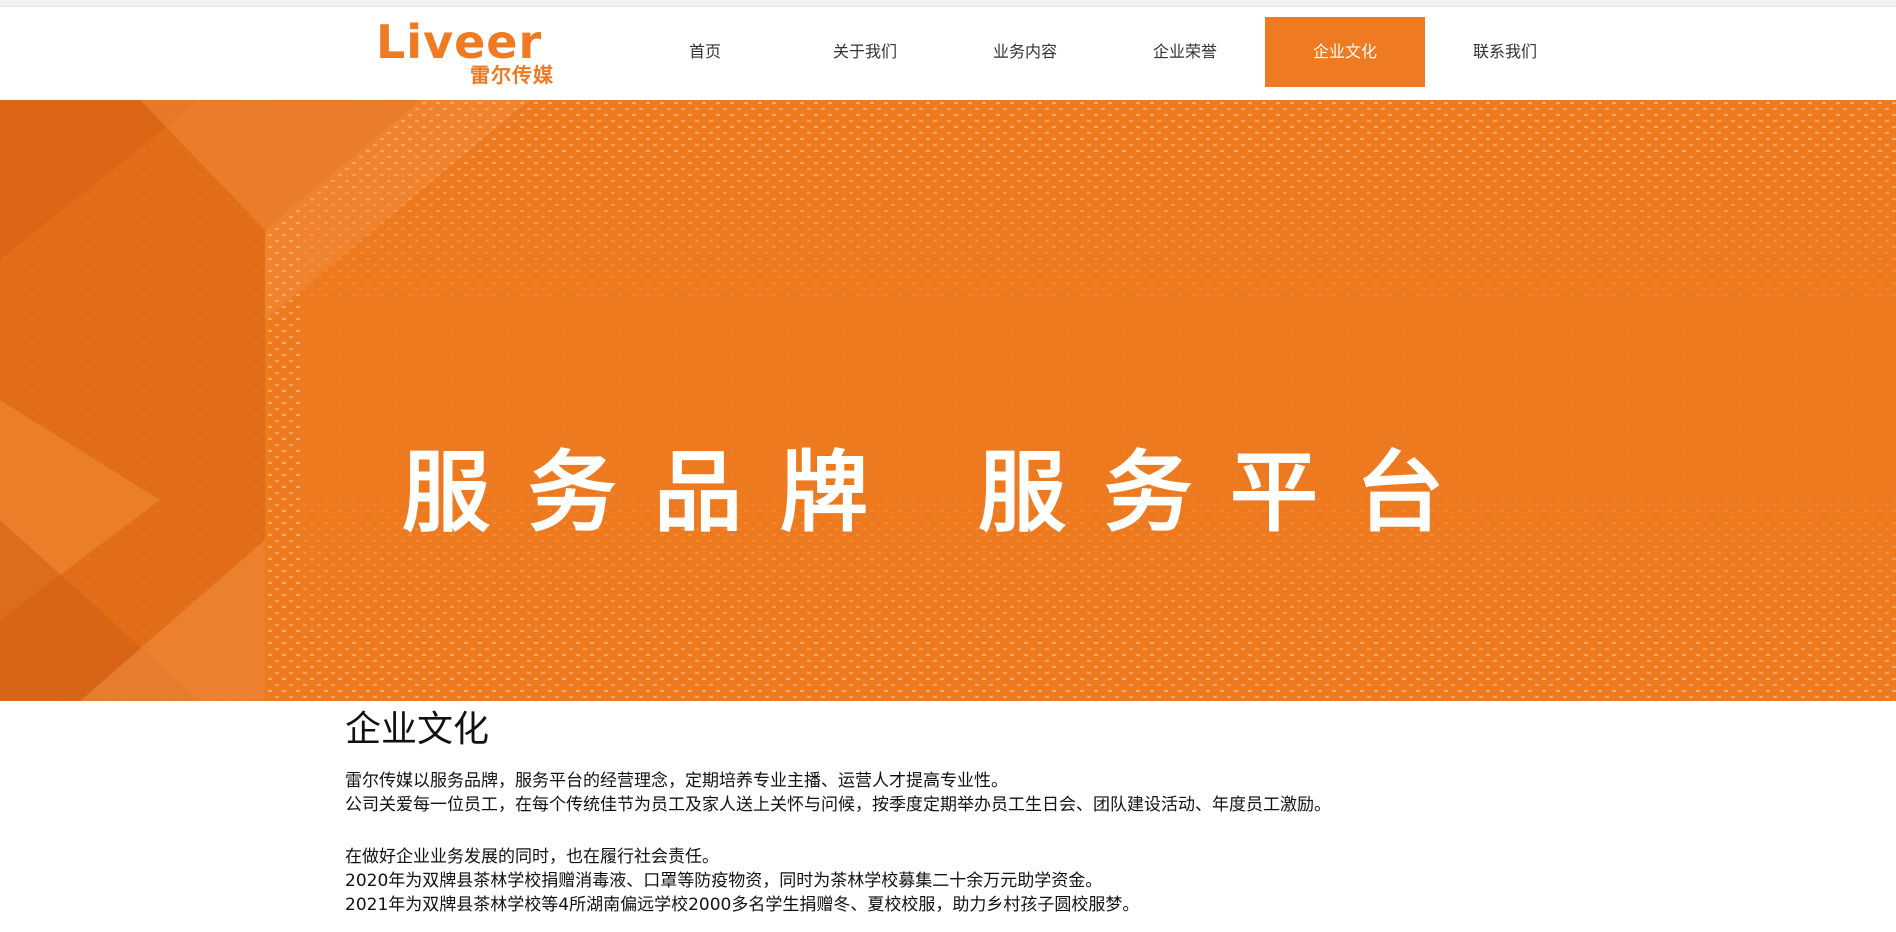 The height and width of the screenshot is (932, 1896). I want to click on logo-text-en: Liveer, so click(459, 42).